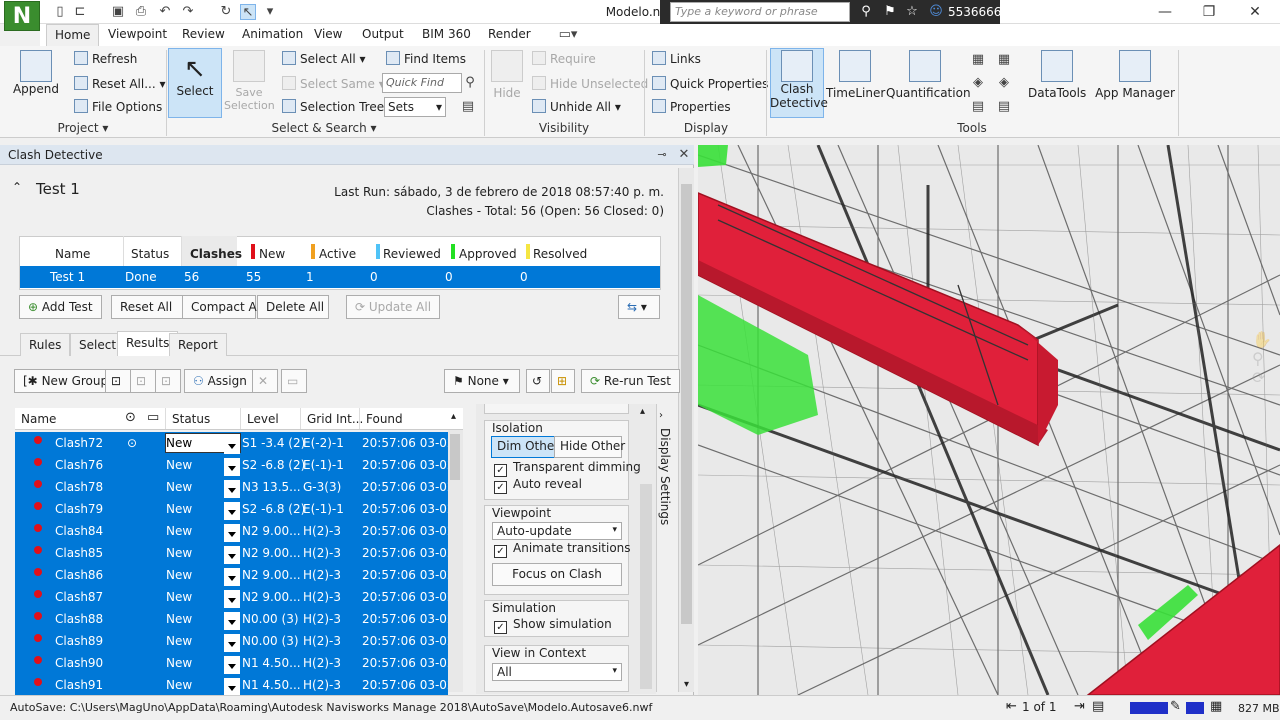  I want to click on refresh-button: Refresh, so click(105, 58).